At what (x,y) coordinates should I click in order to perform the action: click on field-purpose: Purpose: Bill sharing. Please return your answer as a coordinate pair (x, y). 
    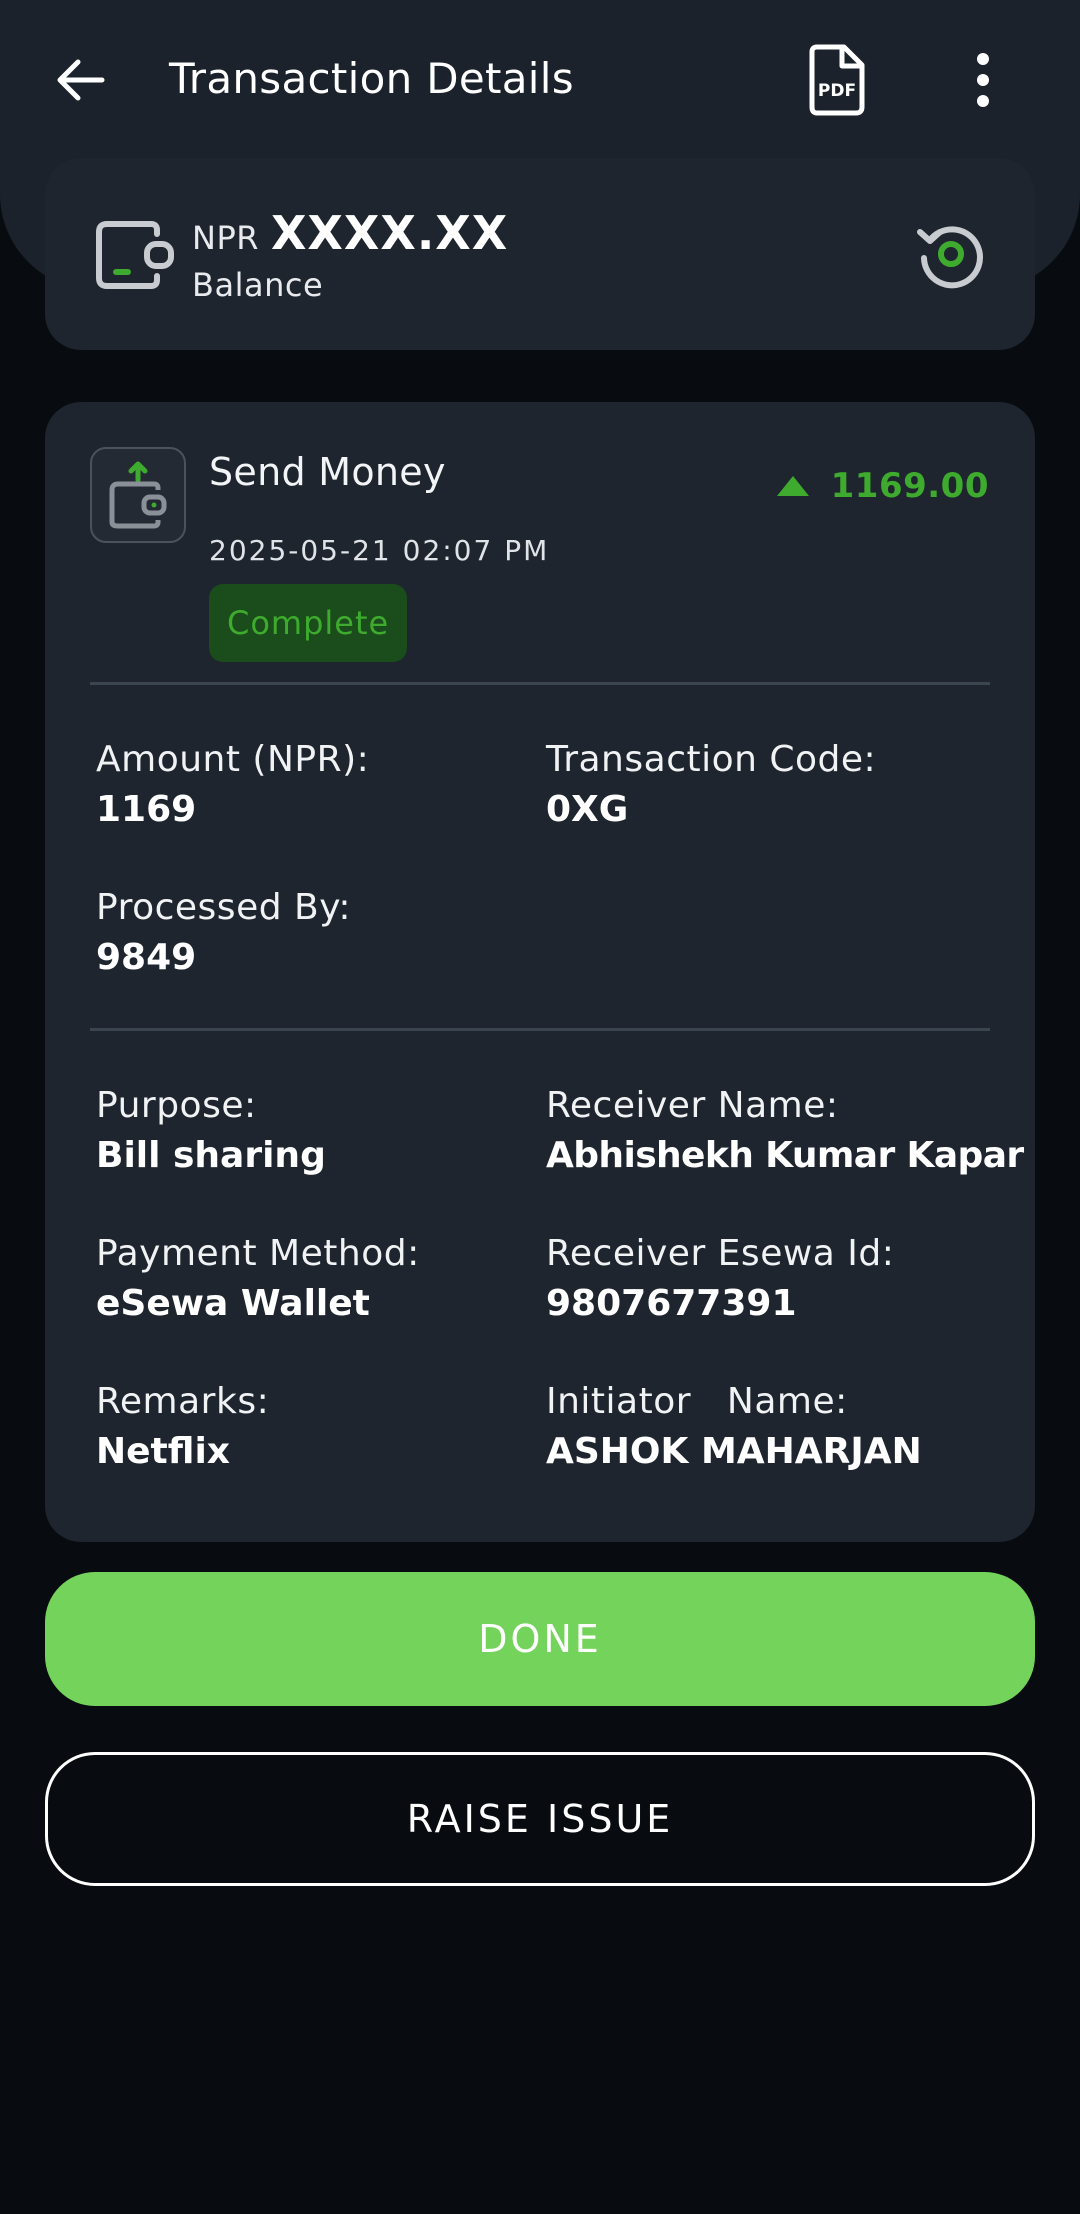
    Looking at the image, I should click on (316, 1131).